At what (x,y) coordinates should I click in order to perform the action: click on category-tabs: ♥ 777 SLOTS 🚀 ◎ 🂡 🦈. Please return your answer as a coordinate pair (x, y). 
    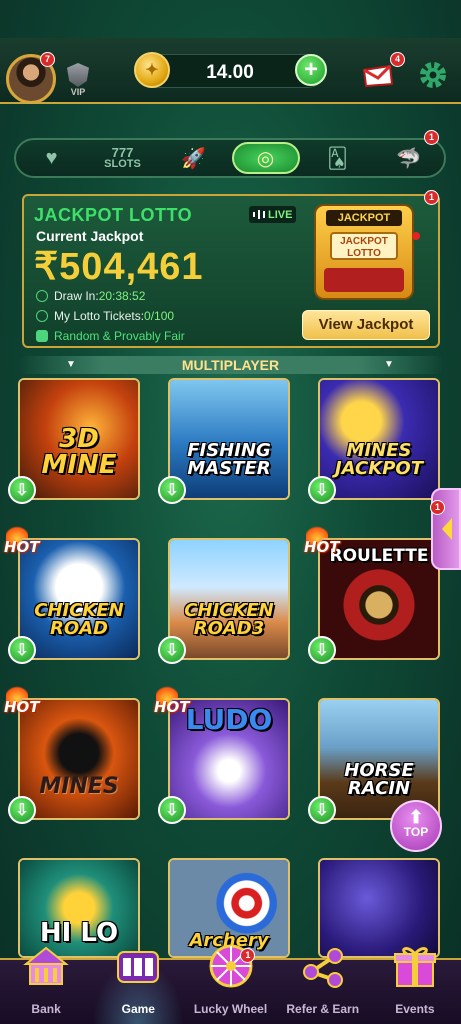
    Looking at the image, I should click on (230, 158).